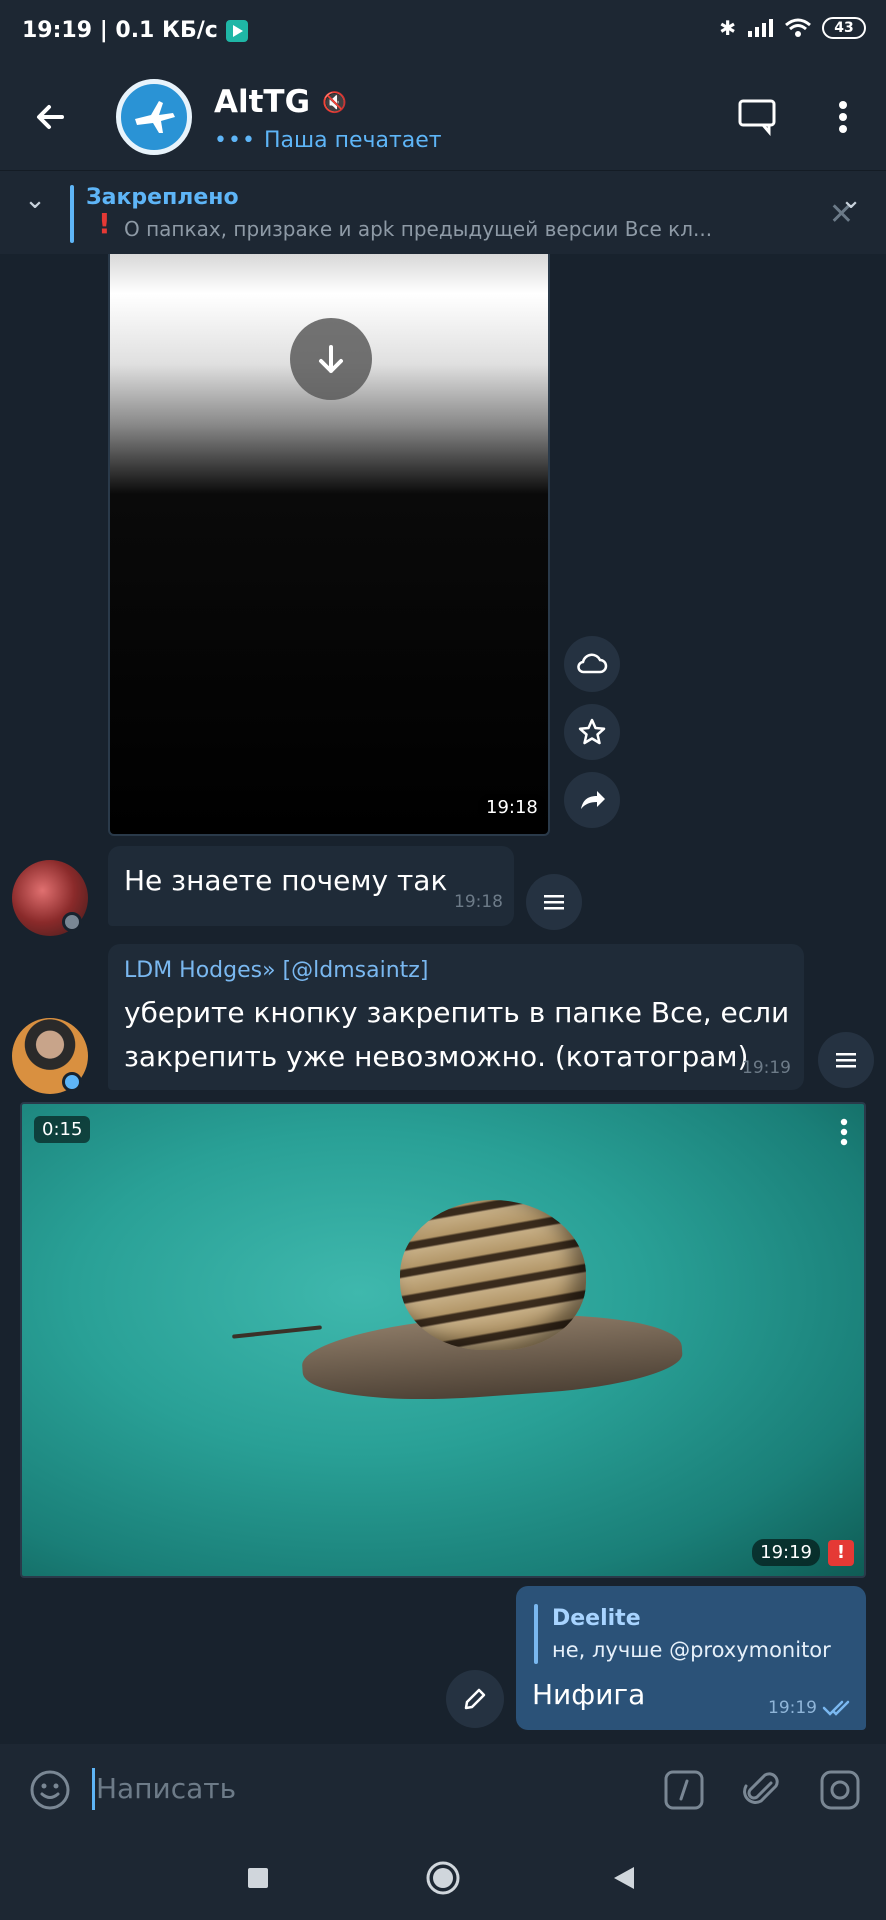 Image resolution: width=886 pixels, height=1920 pixels. Describe the element at coordinates (352, 140) in the screenshot. I see `typing-status-text: Паша печатает` at that location.